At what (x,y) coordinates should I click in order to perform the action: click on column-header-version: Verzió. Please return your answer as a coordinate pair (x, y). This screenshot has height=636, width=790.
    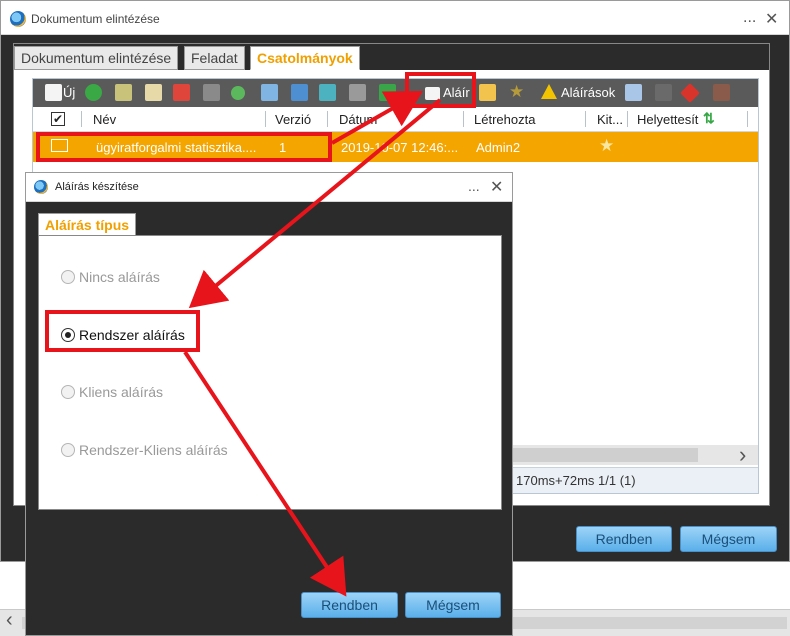
    Looking at the image, I should click on (293, 119).